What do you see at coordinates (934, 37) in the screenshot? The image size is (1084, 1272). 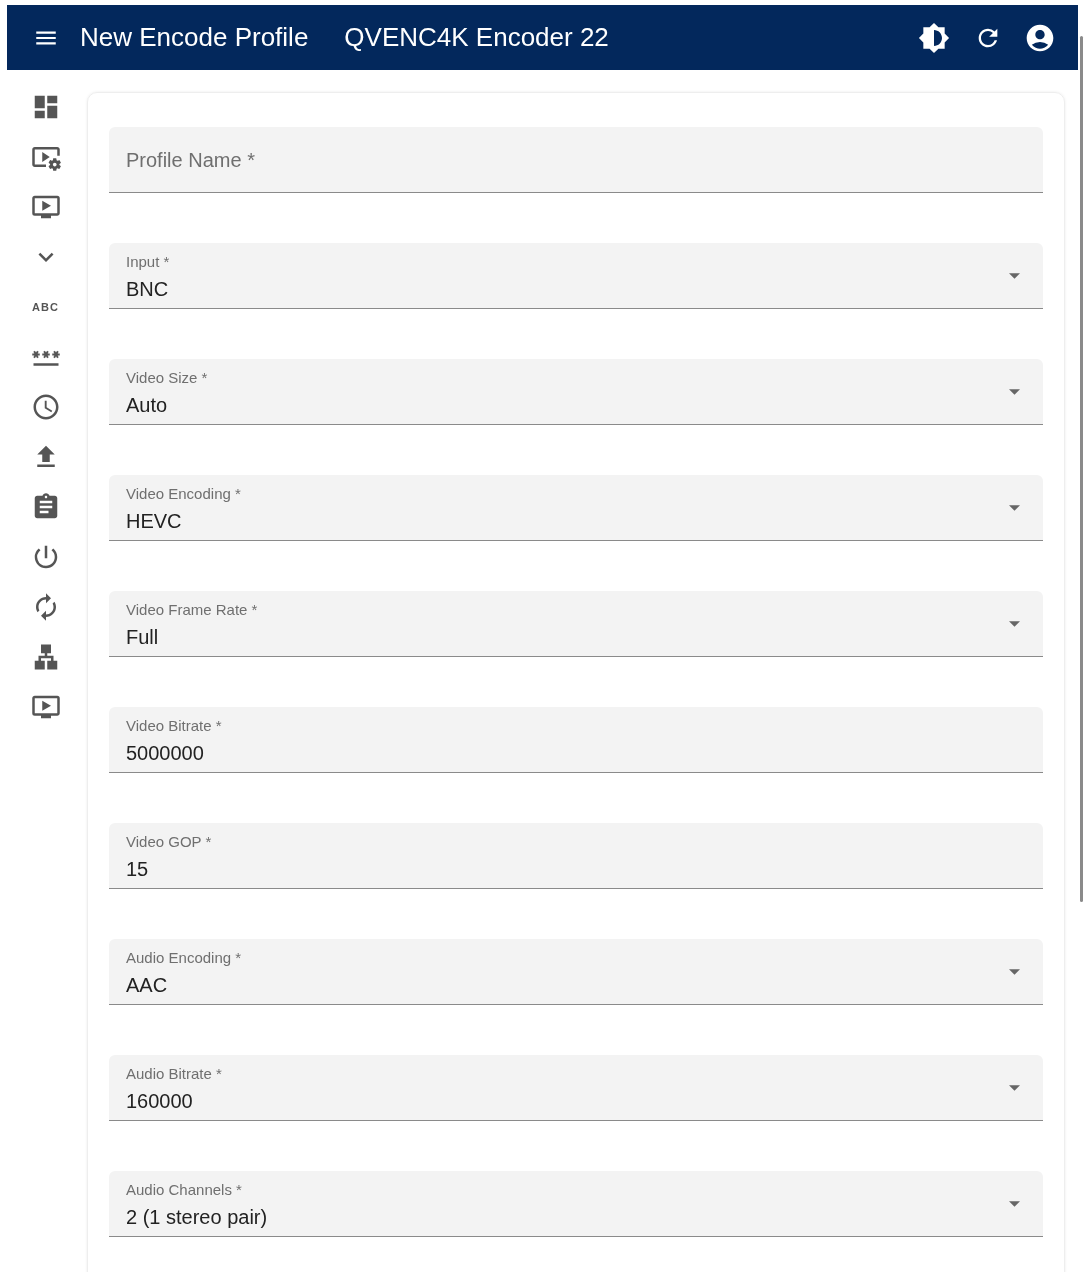 I see `brightness-icon` at bounding box center [934, 37].